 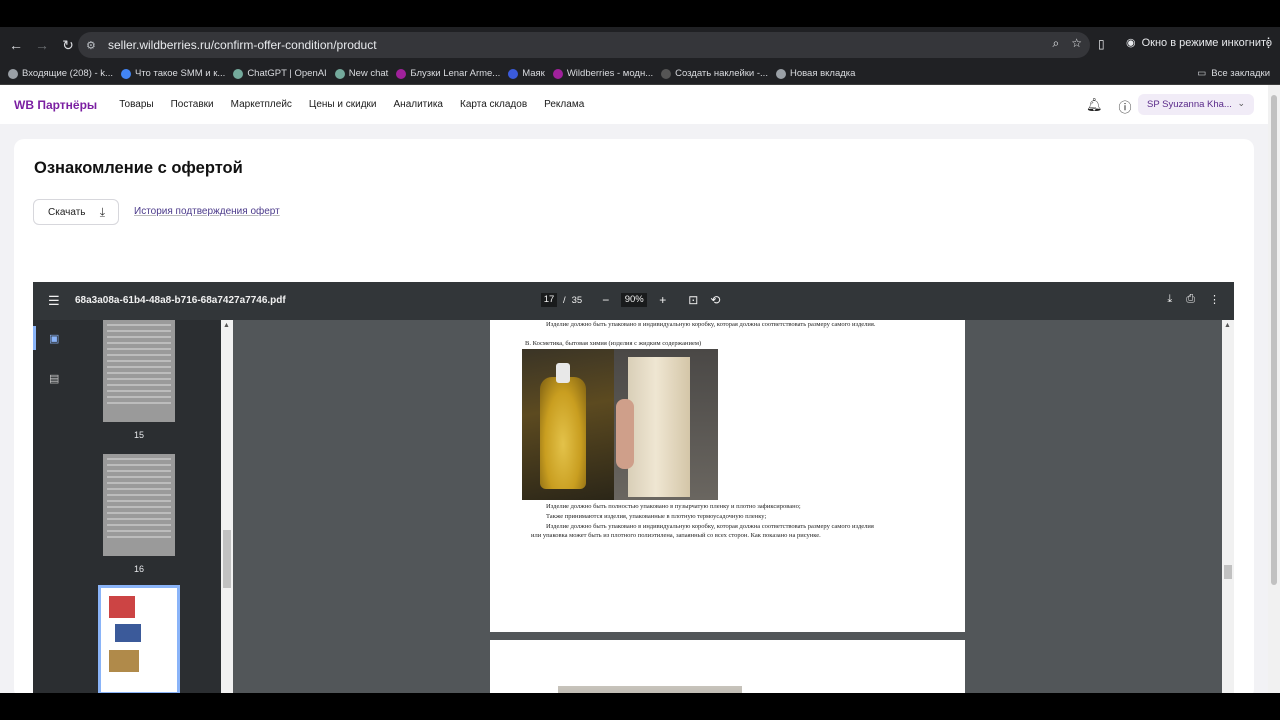 I want to click on side-panel-icon: ▯, so click(x=1101, y=44).